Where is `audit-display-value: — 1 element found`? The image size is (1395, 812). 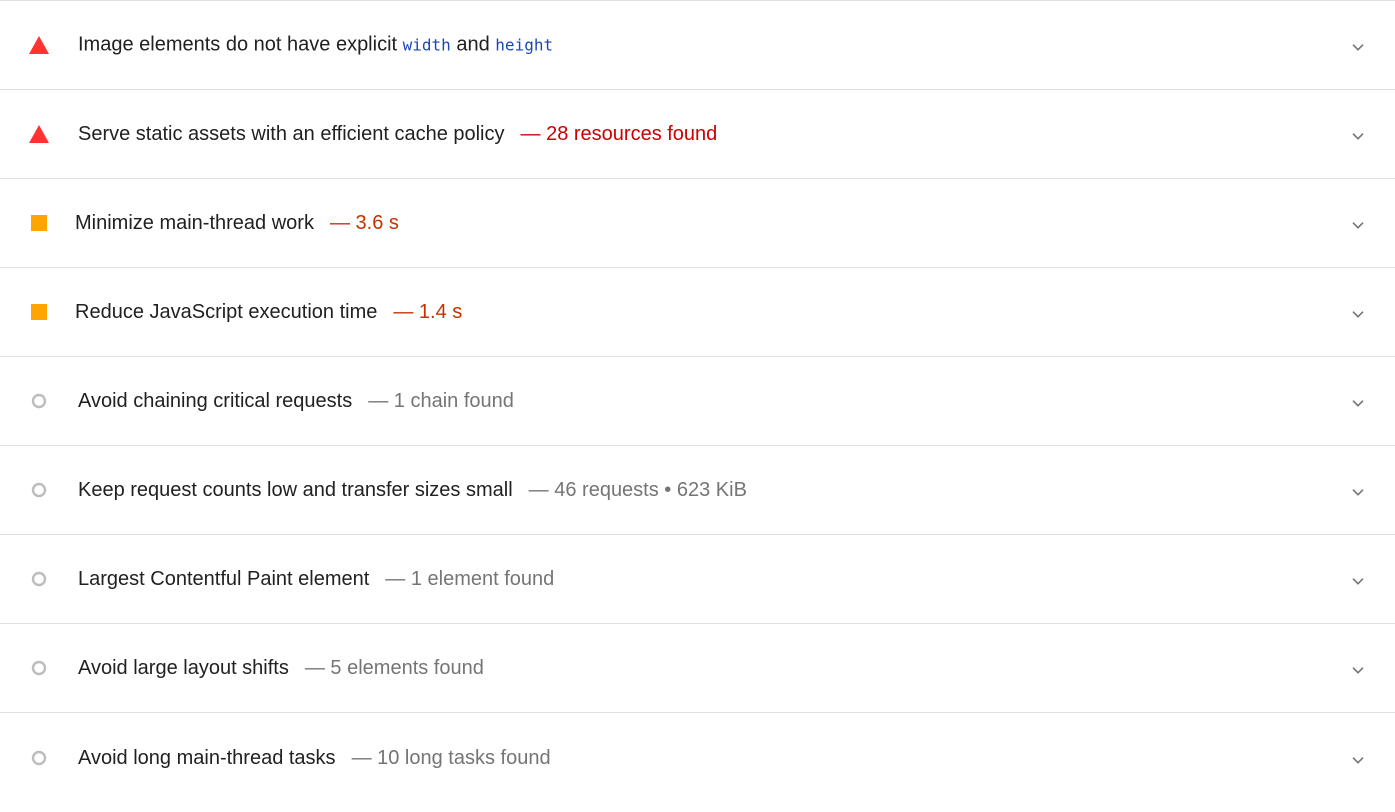
audit-display-value: — 1 element found is located at coordinates (470, 579).